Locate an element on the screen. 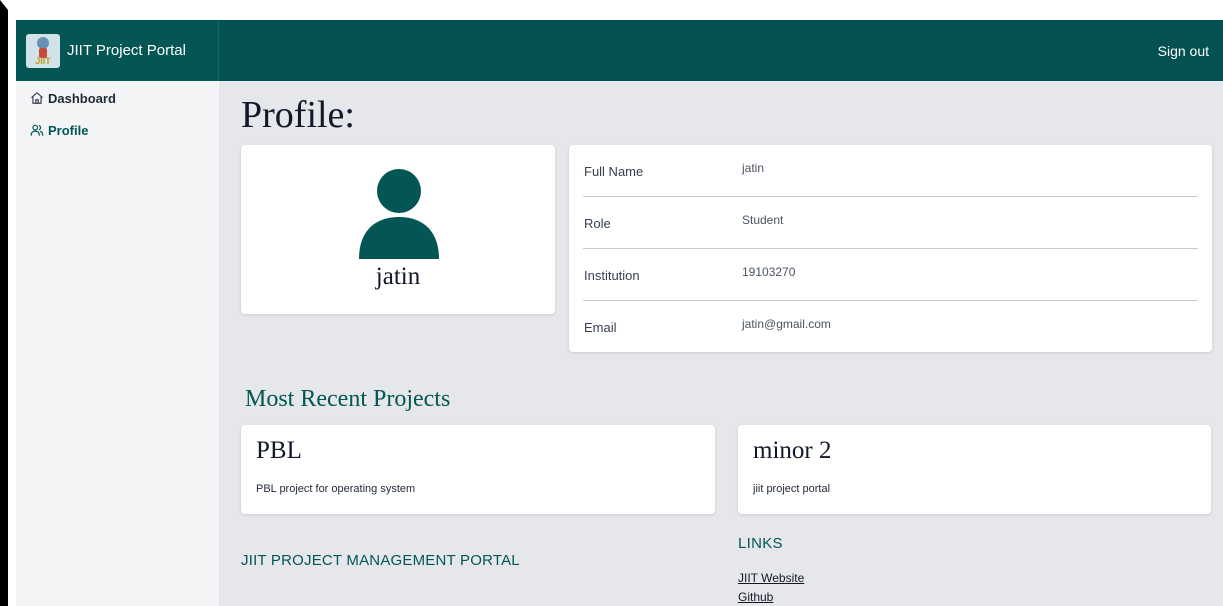 This screenshot has width=1223, height=606. jiit-logo-icon: JIIT is located at coordinates (43, 50).